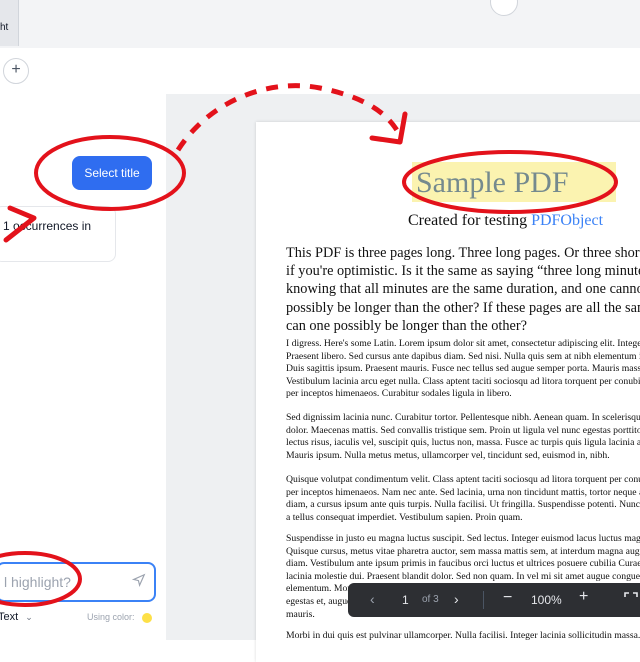 This screenshot has height=662, width=640. Describe the element at coordinates (29, 617) in the screenshot. I see `chevron-down-icon: ⌄` at that location.